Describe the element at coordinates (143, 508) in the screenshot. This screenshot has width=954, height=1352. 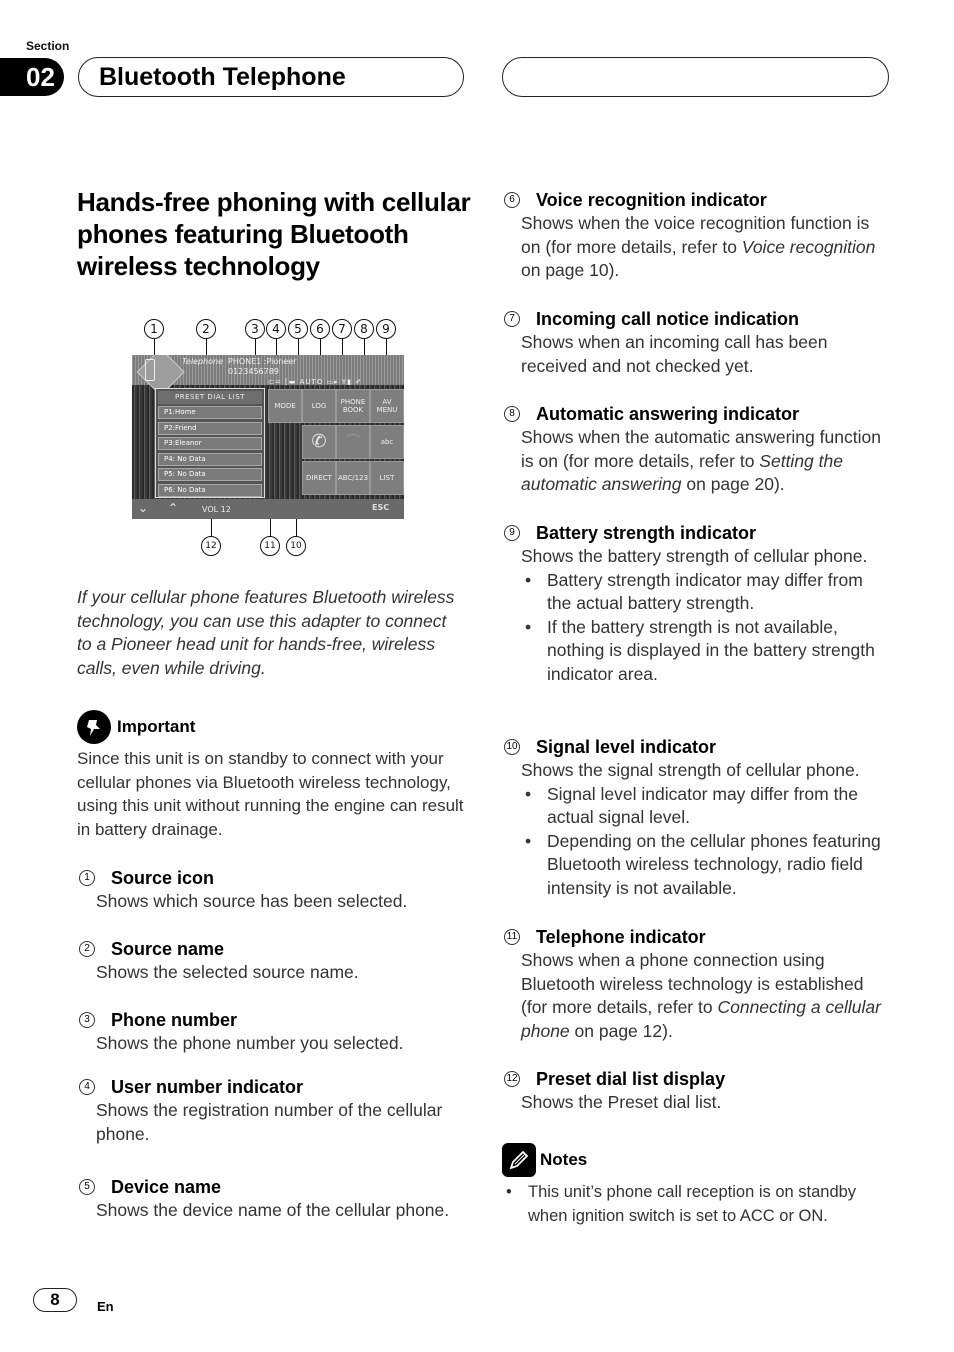
I see `scroll-down-button: ⌄` at that location.